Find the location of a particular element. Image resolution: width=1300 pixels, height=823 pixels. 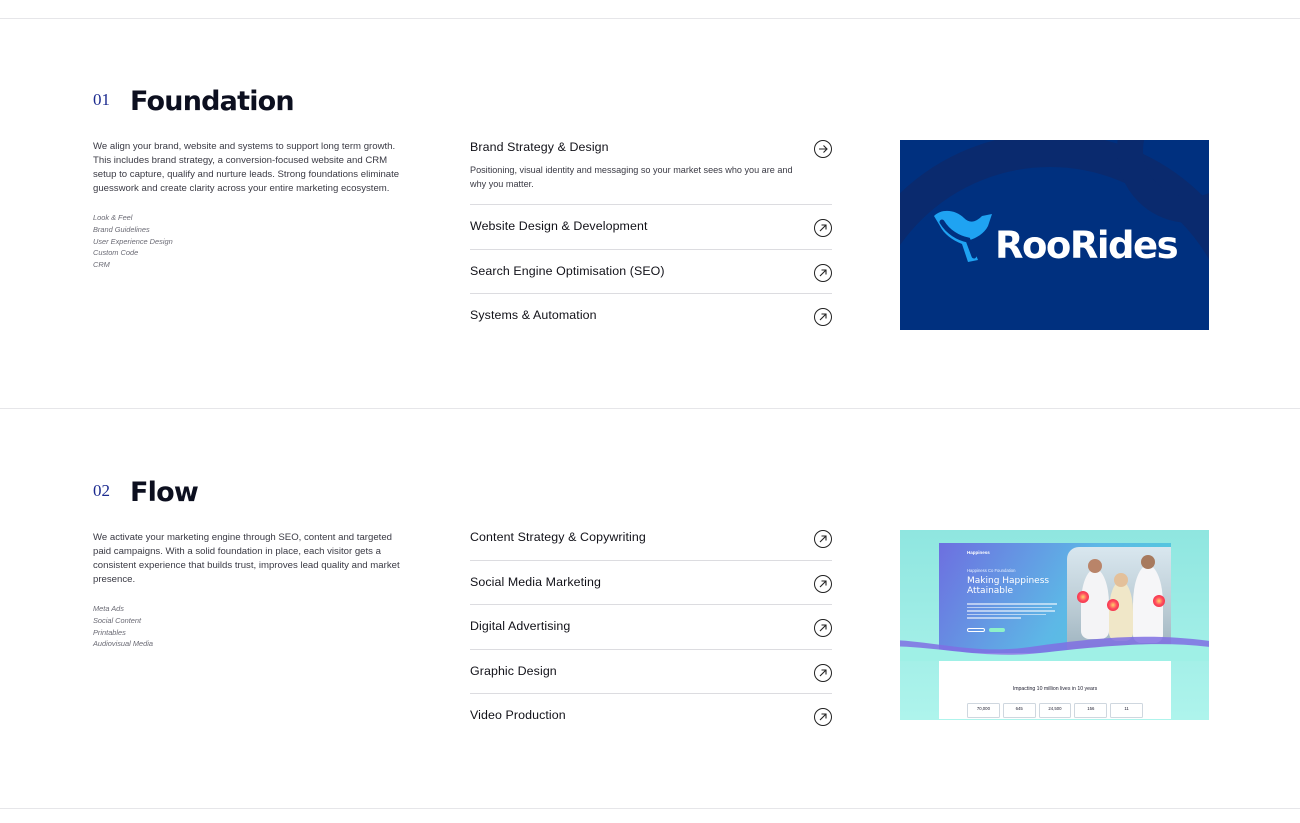

service-item-seo: Search Engine Optimisation (SEO) is located at coordinates (651, 272).